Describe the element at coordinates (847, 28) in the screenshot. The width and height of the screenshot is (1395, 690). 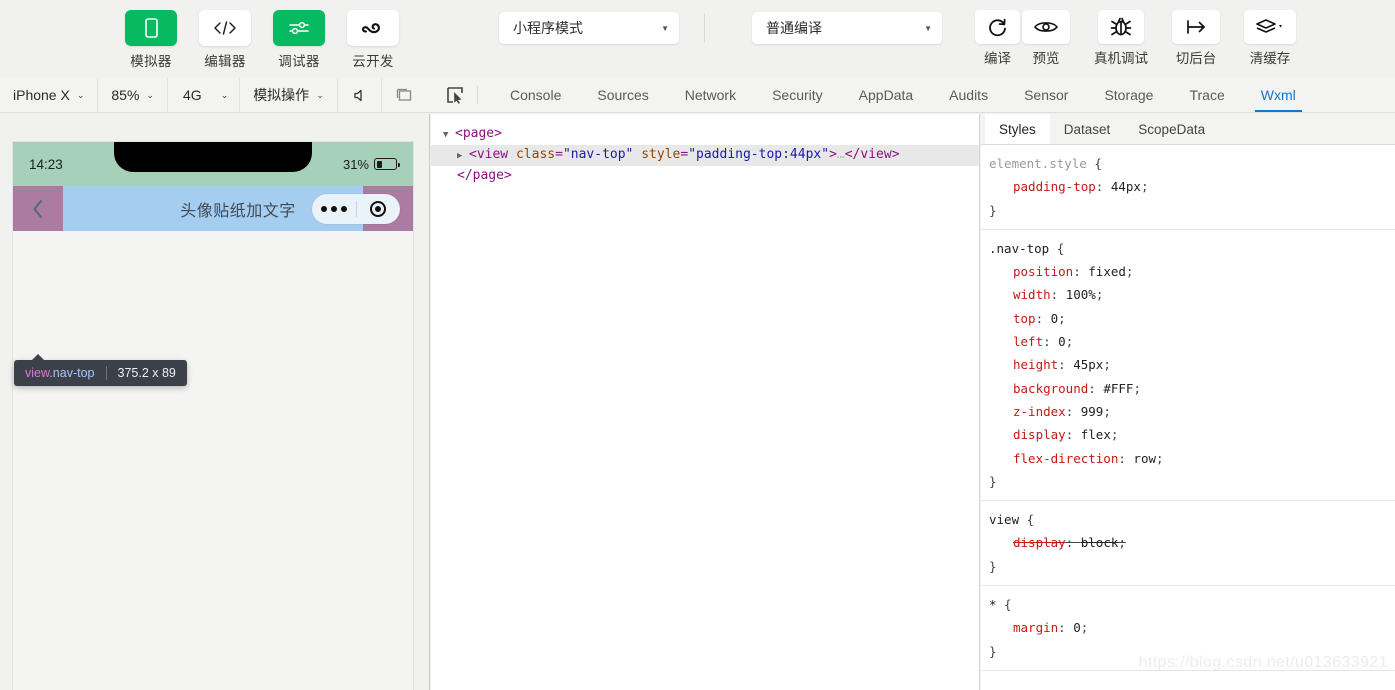
I see `compile-mode-select: 普通编译 ▼` at that location.